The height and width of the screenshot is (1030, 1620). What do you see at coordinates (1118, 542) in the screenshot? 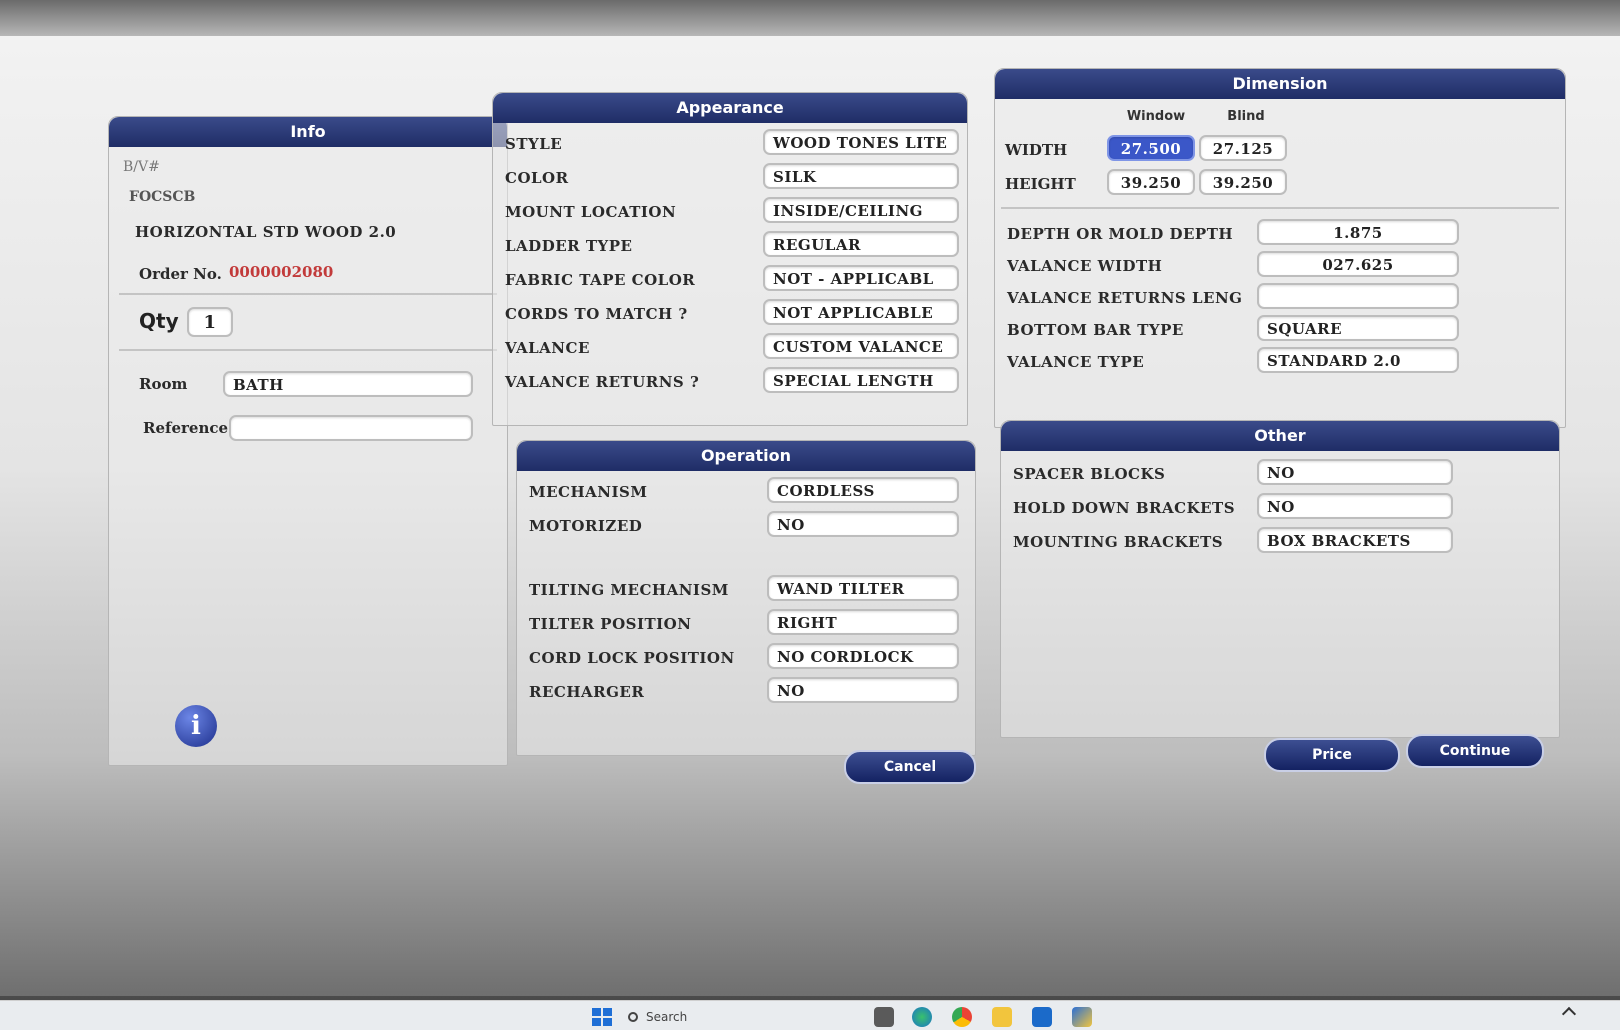
I see `mounting-brackets-label: MOUNTING BRACKETS` at bounding box center [1118, 542].